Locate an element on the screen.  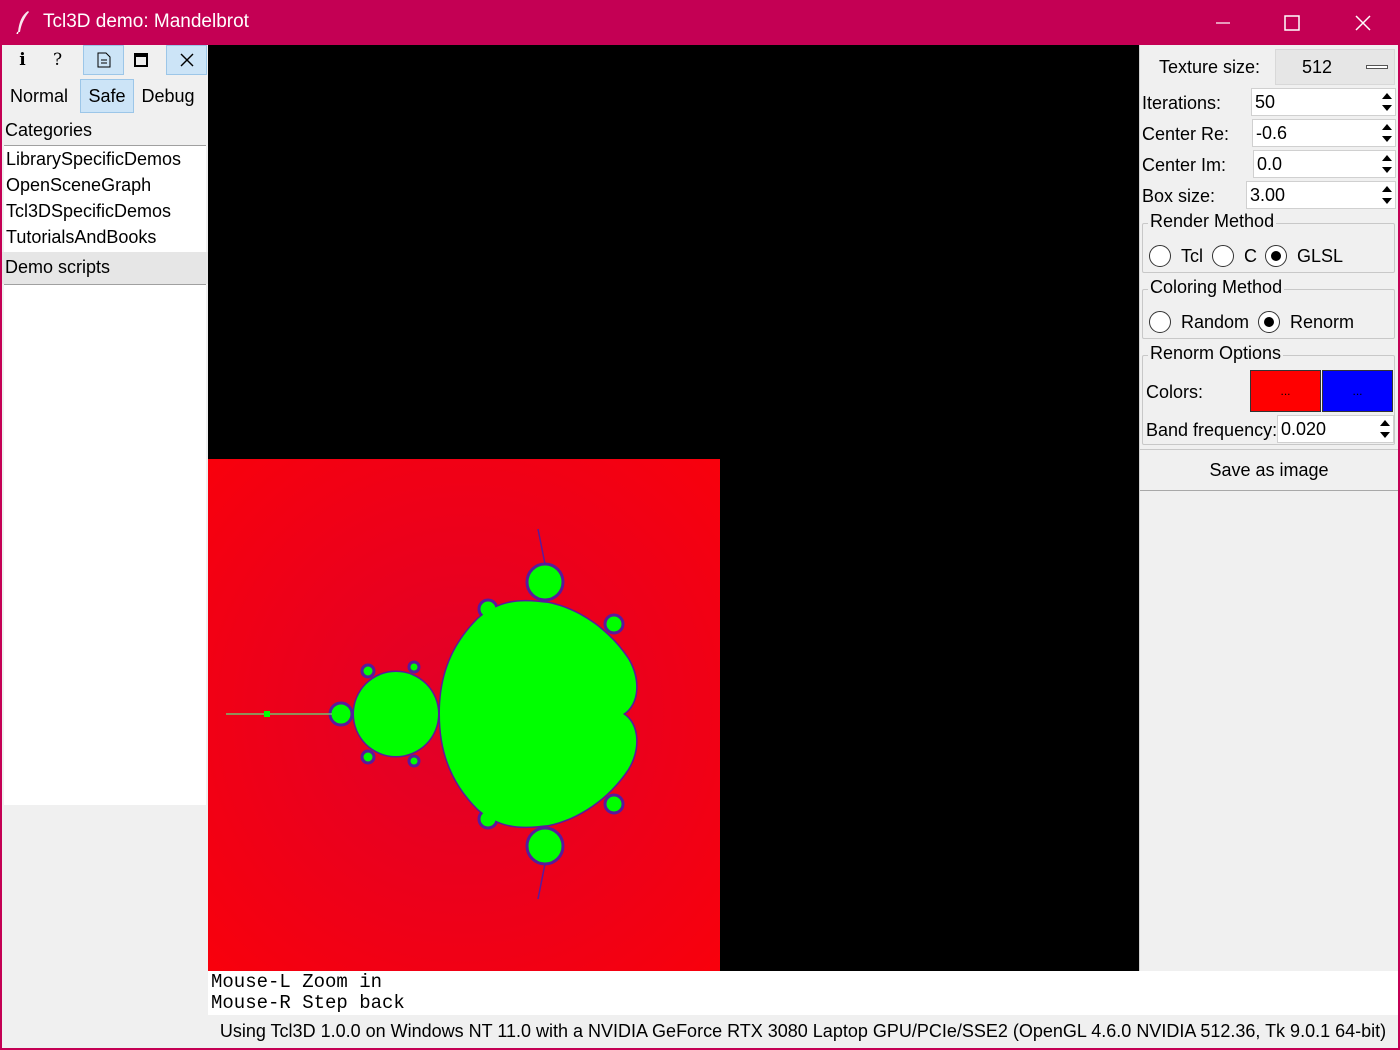
demo-scripts-label: Demo scripts is located at coordinates (58, 267).